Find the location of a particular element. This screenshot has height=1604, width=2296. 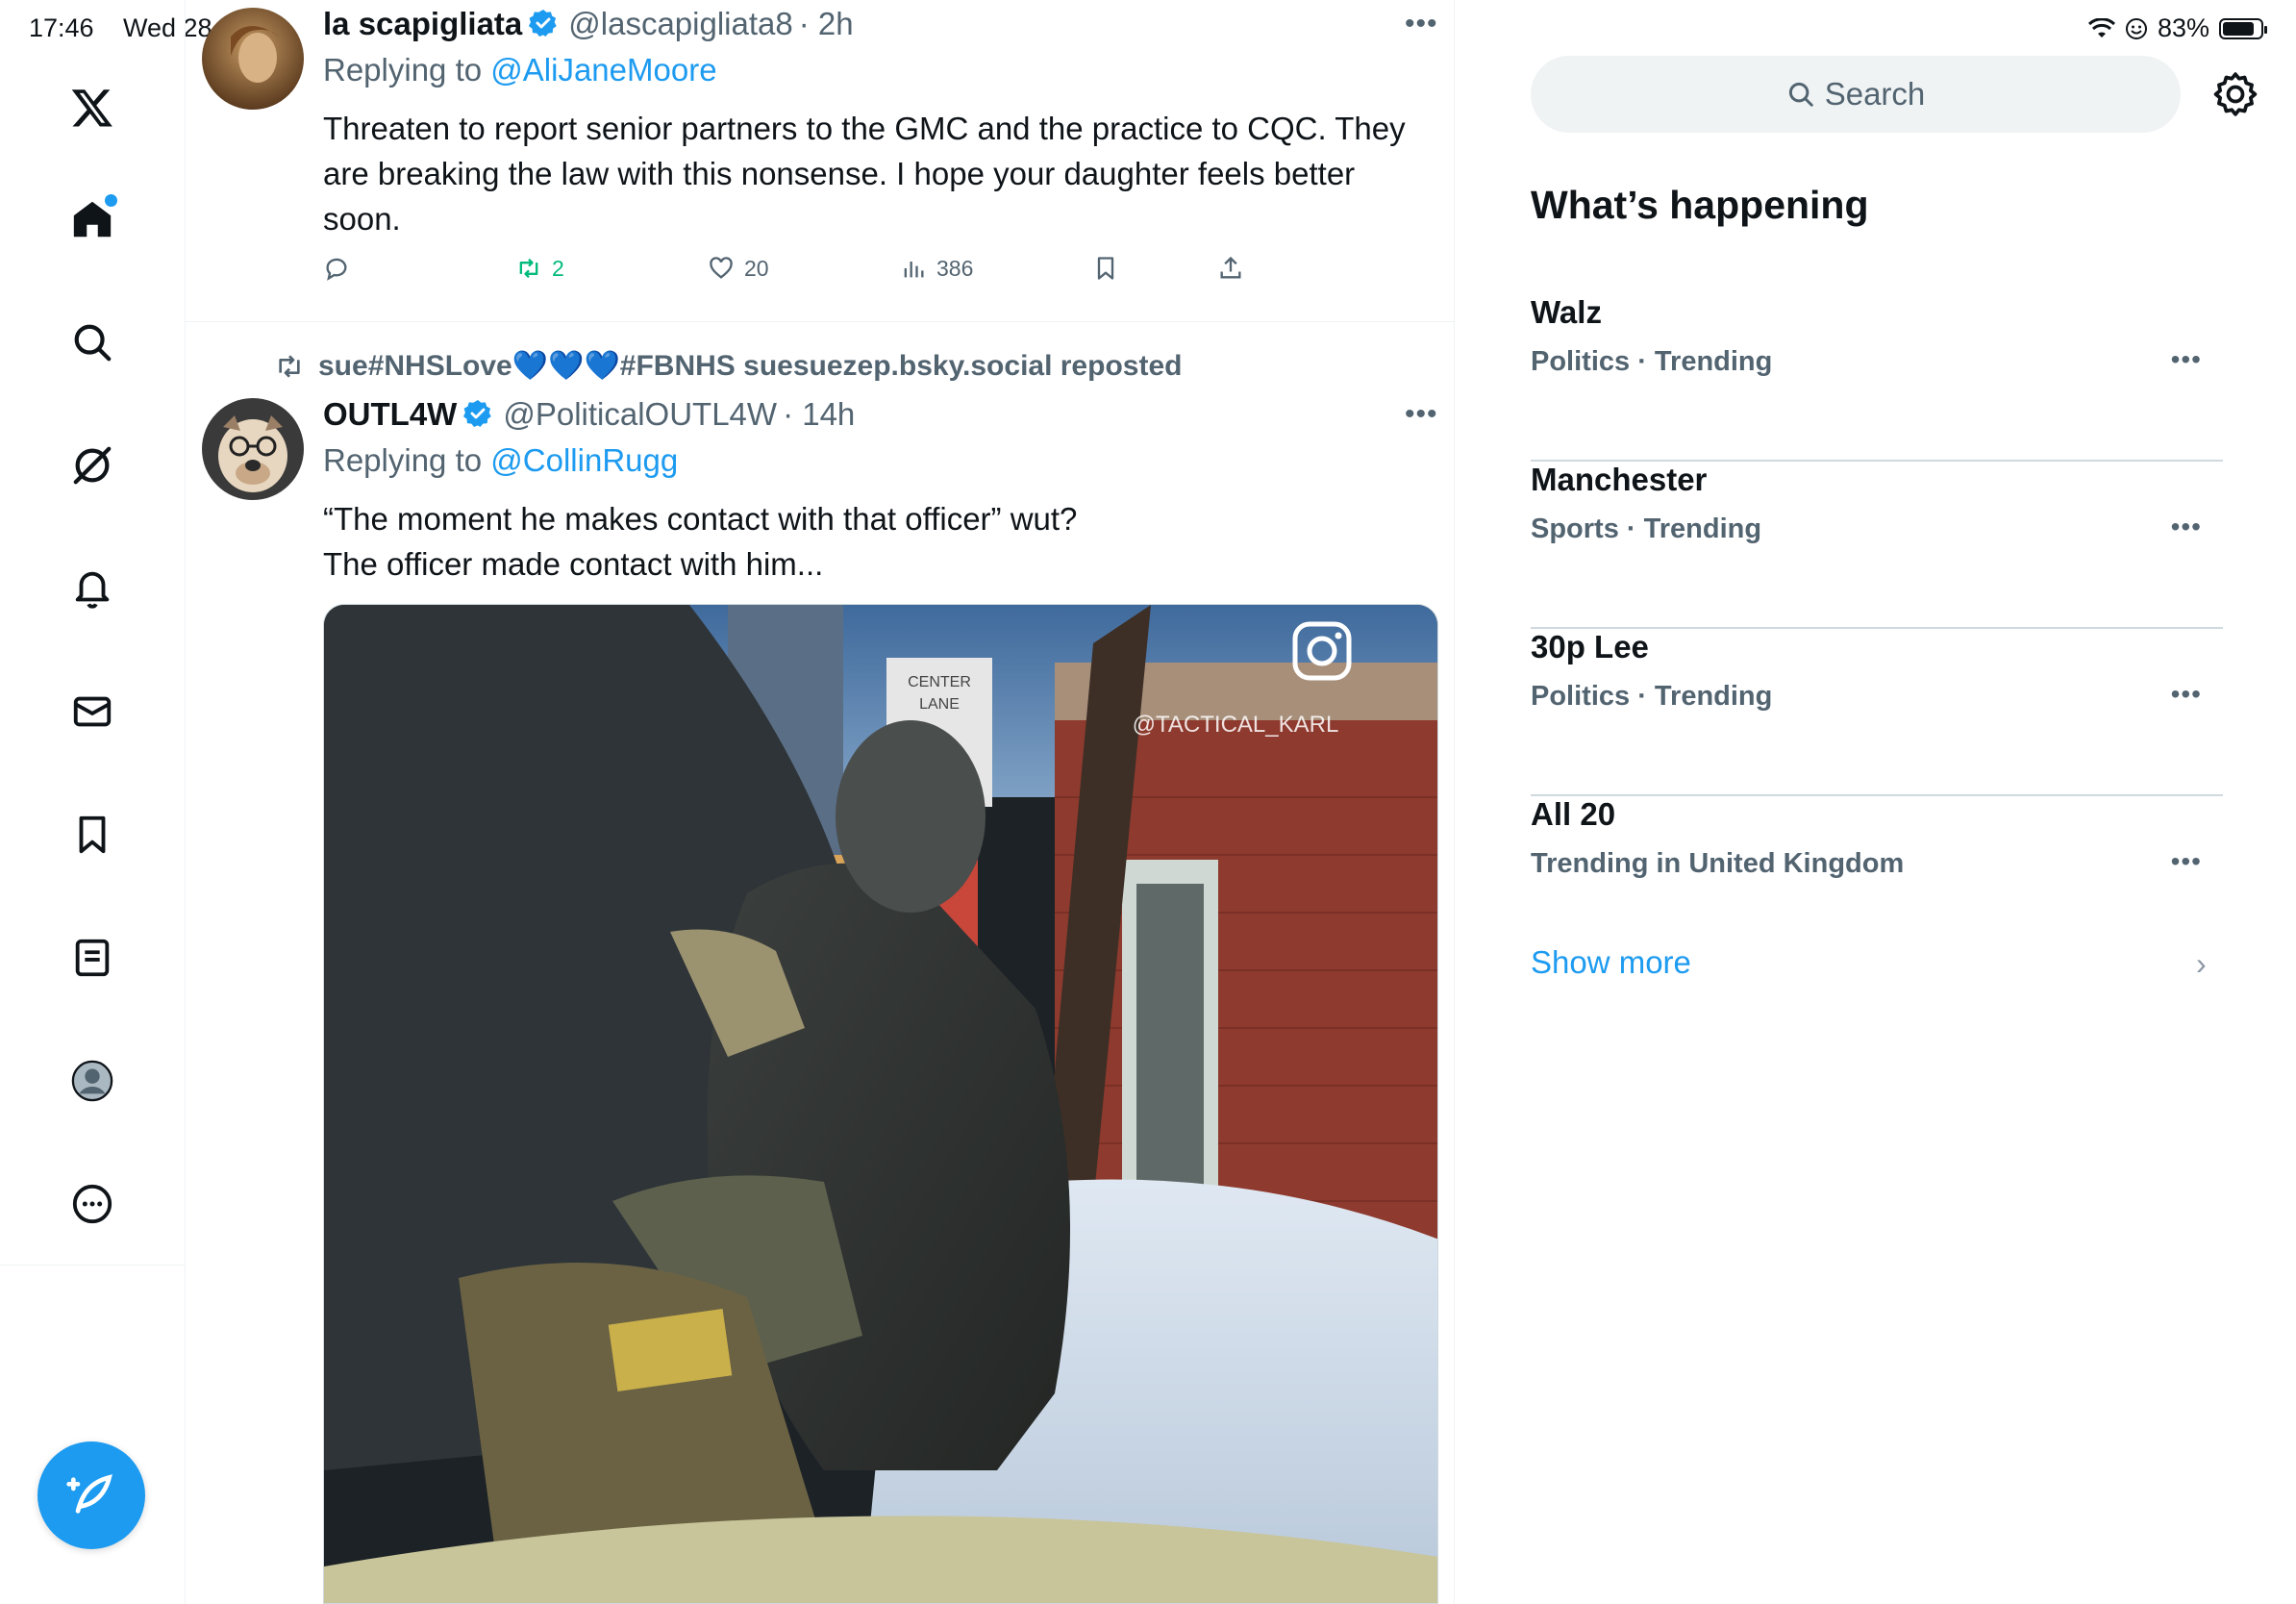

battery-percent: 83% is located at coordinates (2183, 27).